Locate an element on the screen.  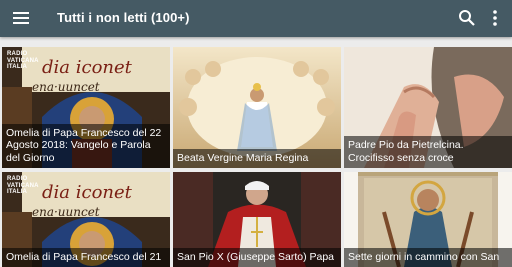
article-card: Beata Vergine Maria Regina is located at coordinates (257, 107).